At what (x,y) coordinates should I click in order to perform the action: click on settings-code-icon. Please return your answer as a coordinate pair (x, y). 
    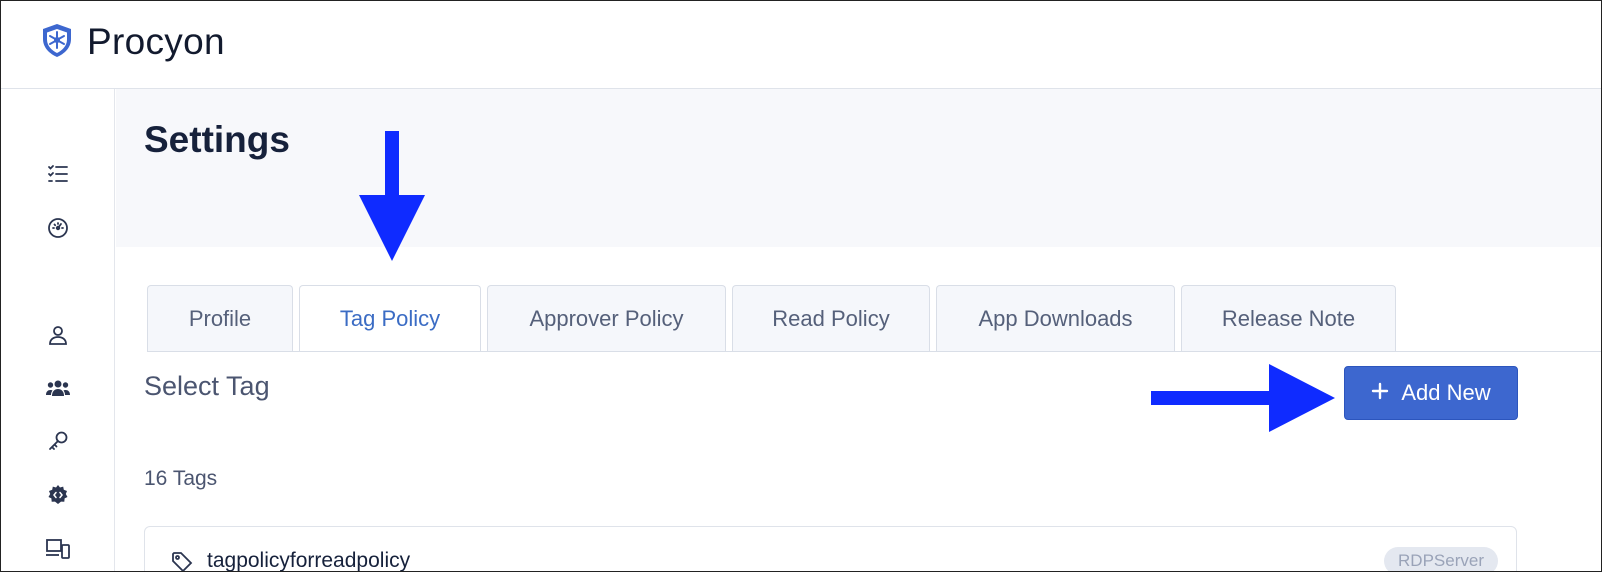
    Looking at the image, I should click on (58, 497).